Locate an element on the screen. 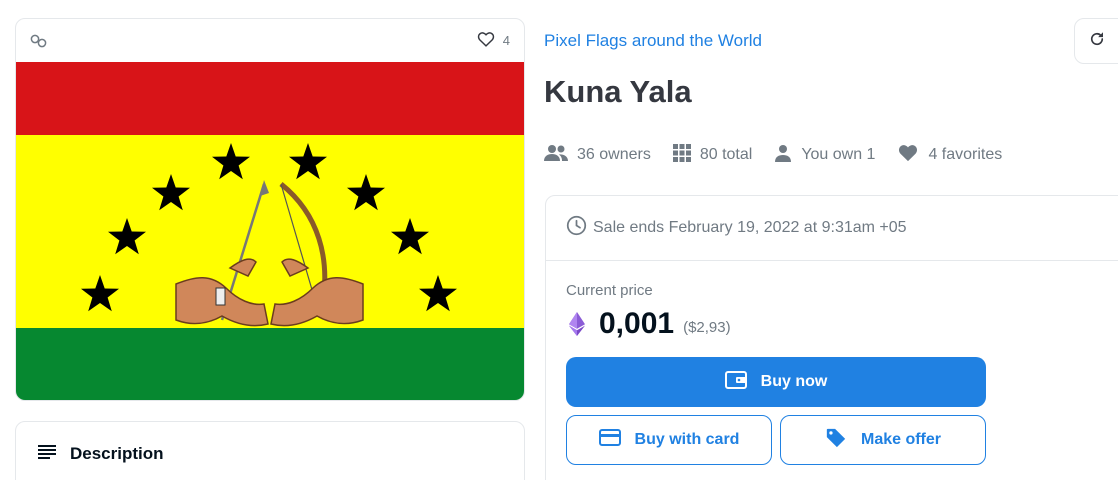 The height and width of the screenshot is (480, 1118). people-icon is located at coordinates (556, 155).